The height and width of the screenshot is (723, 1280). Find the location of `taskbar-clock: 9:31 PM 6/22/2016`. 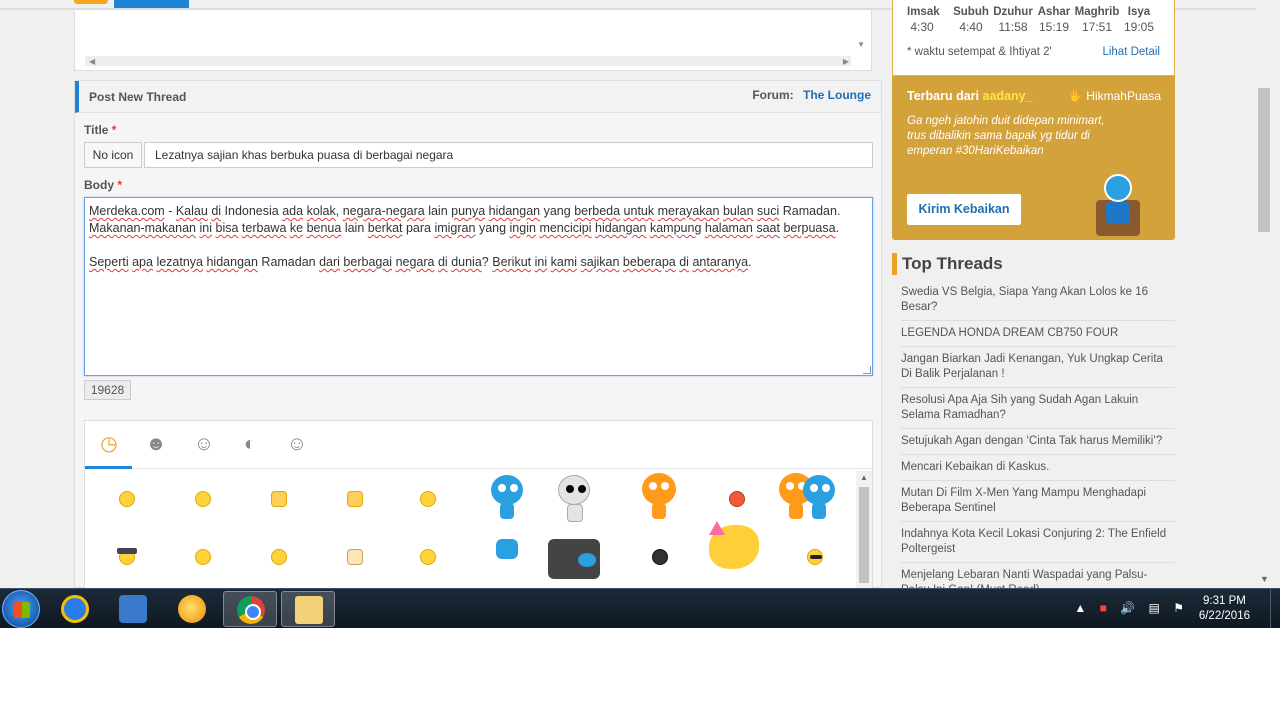

taskbar-clock: 9:31 PM 6/22/2016 is located at coordinates (1224, 609).